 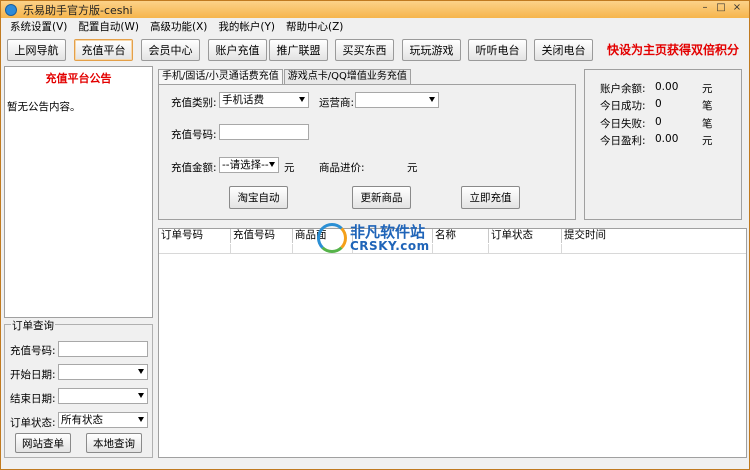 What do you see at coordinates (262, 236) in the screenshot?
I see `column-phone-no: 充值号码` at bounding box center [262, 236].